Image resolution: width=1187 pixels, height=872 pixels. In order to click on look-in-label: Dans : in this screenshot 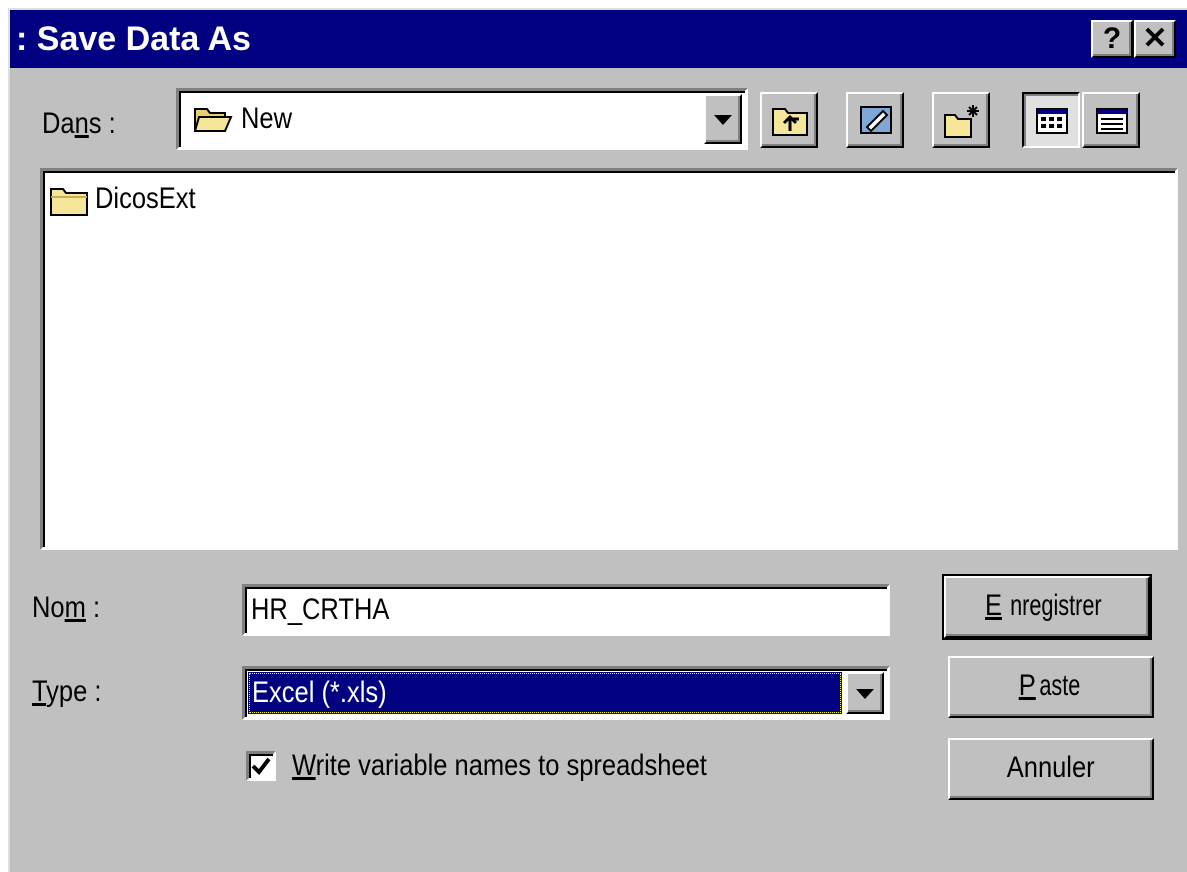, I will do `click(79, 123)`.